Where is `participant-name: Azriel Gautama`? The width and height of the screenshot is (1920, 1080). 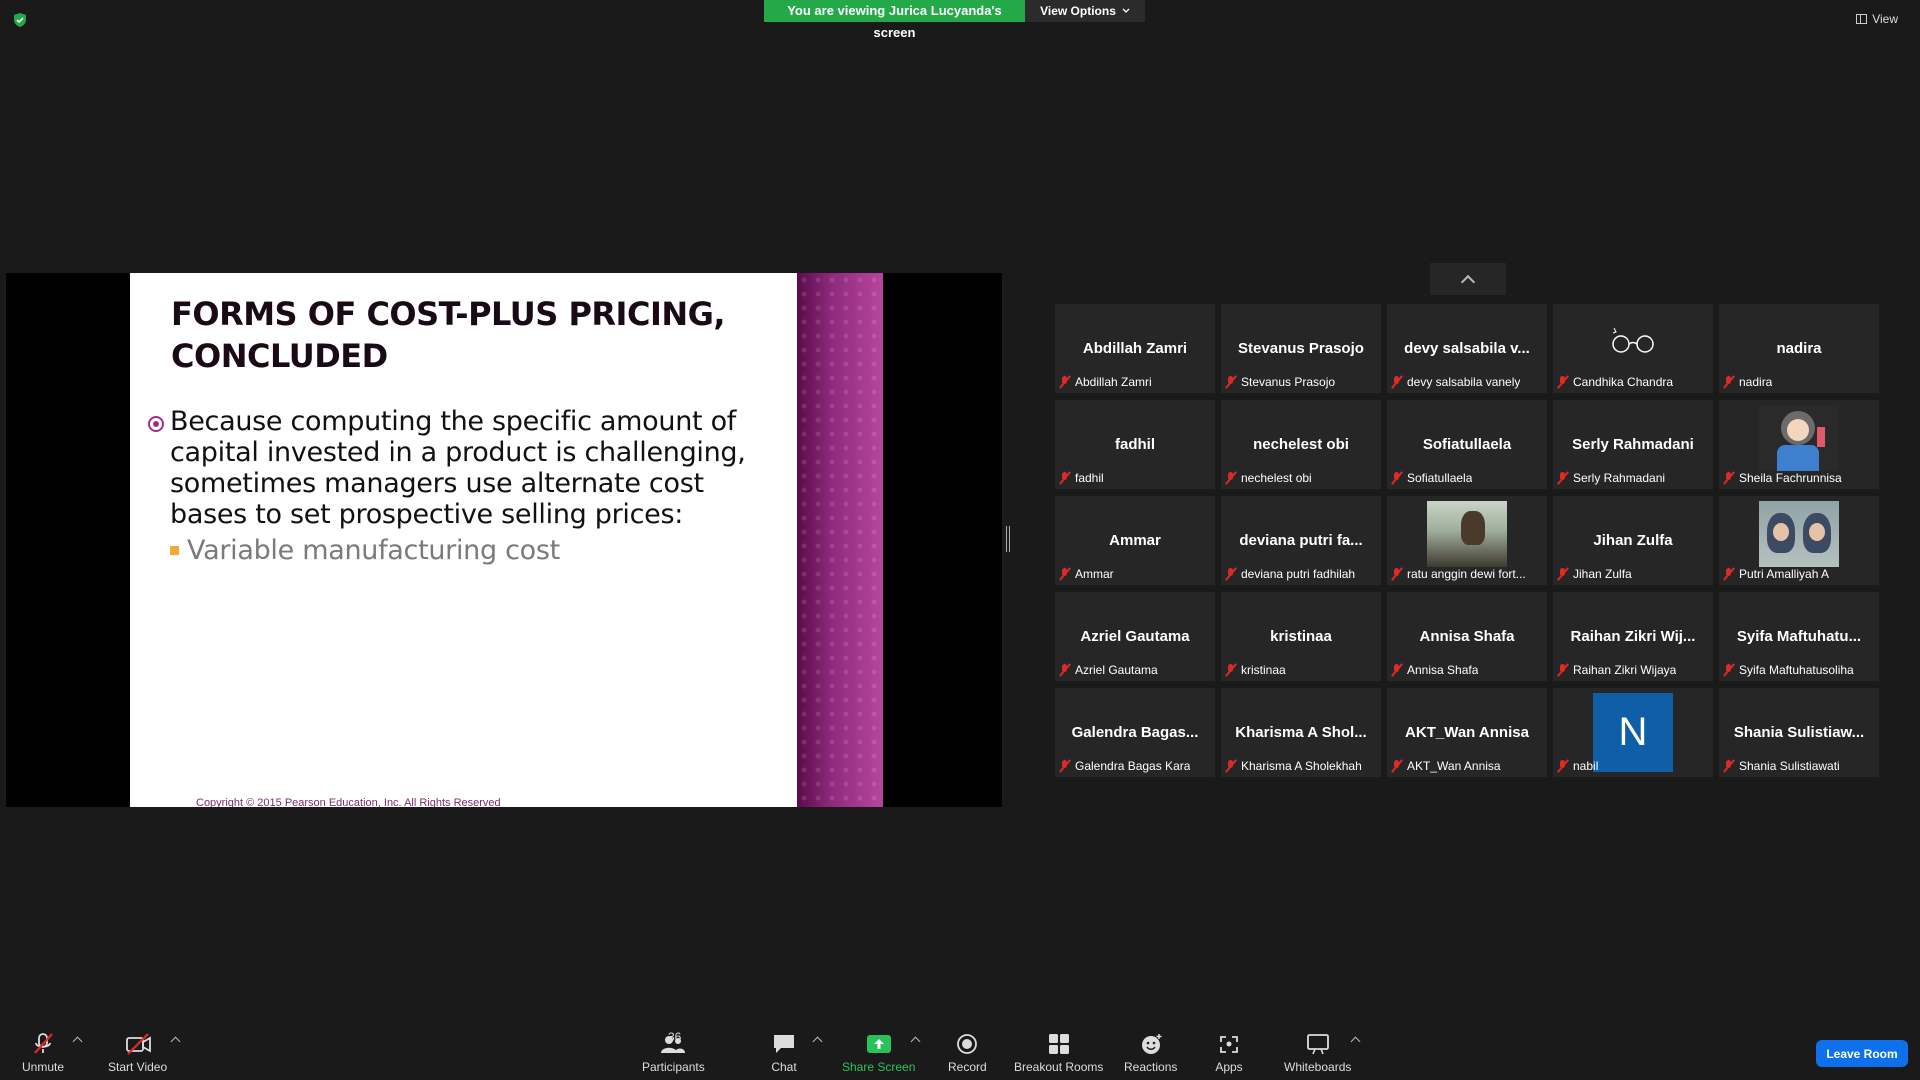
participant-name: Azriel Gautama is located at coordinates (1116, 670).